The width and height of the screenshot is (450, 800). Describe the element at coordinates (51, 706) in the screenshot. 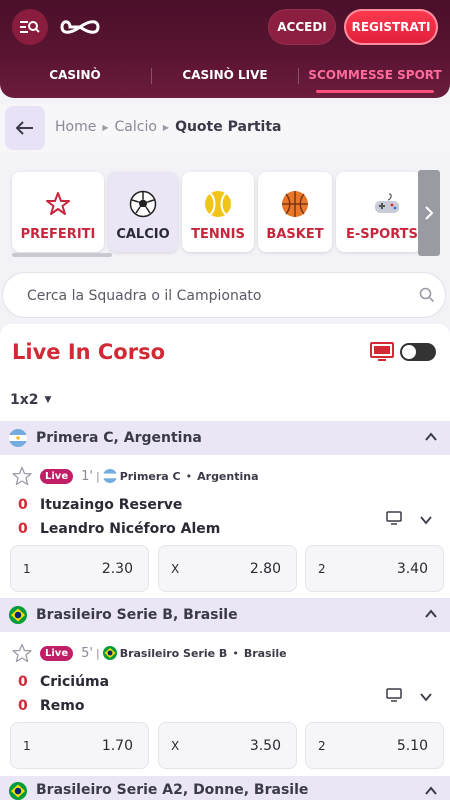

I see `away-team-row: 0 Remo` at that location.